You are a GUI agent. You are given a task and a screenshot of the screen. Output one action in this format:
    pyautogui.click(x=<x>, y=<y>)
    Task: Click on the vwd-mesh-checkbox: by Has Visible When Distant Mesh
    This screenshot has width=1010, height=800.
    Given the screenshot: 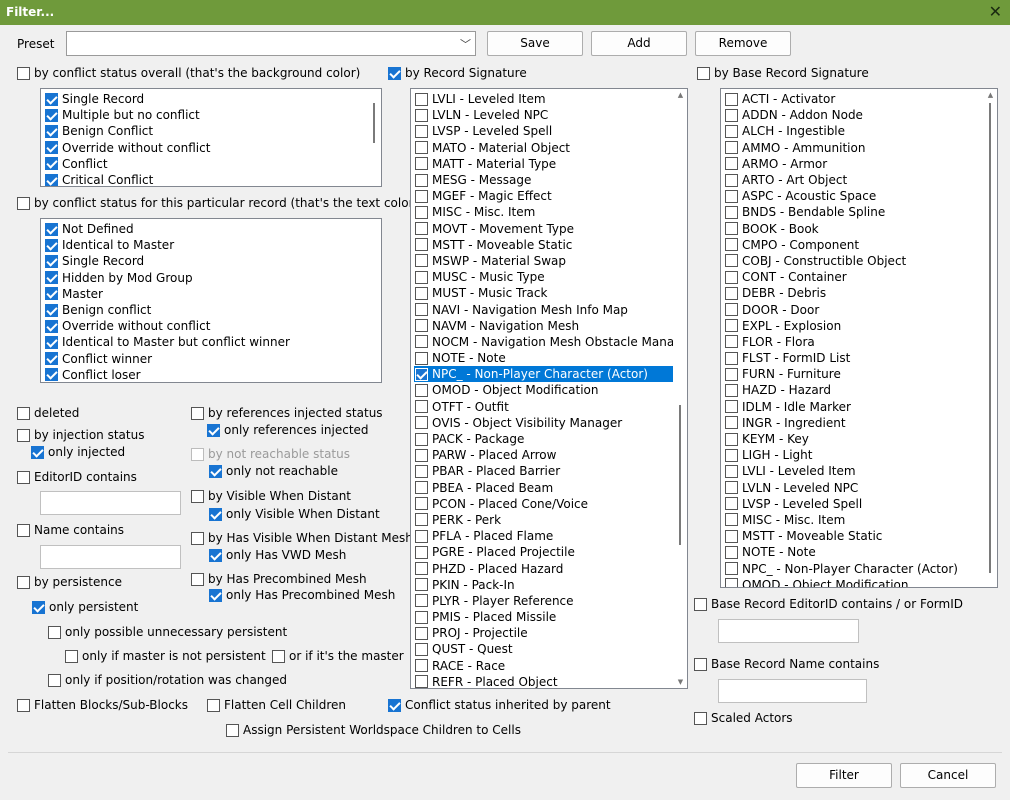 What is the action you would take?
    pyautogui.click(x=302, y=538)
    